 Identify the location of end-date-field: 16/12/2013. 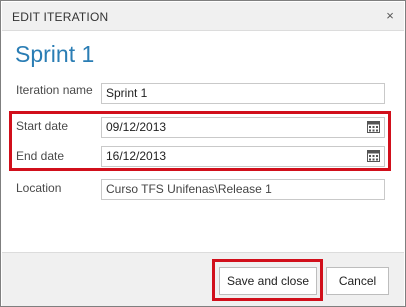
(243, 156).